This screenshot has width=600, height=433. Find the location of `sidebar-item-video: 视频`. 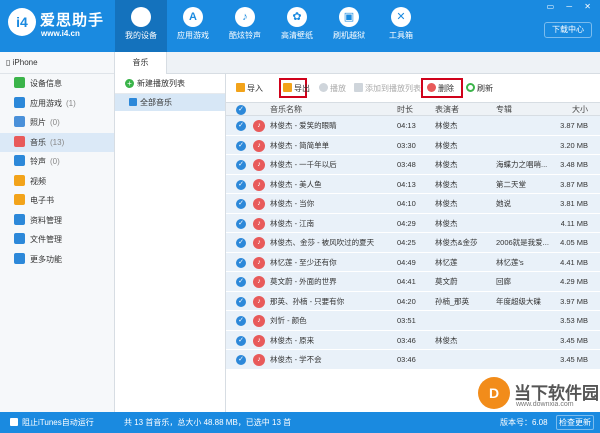

sidebar-item-video: 视频 is located at coordinates (57, 182).